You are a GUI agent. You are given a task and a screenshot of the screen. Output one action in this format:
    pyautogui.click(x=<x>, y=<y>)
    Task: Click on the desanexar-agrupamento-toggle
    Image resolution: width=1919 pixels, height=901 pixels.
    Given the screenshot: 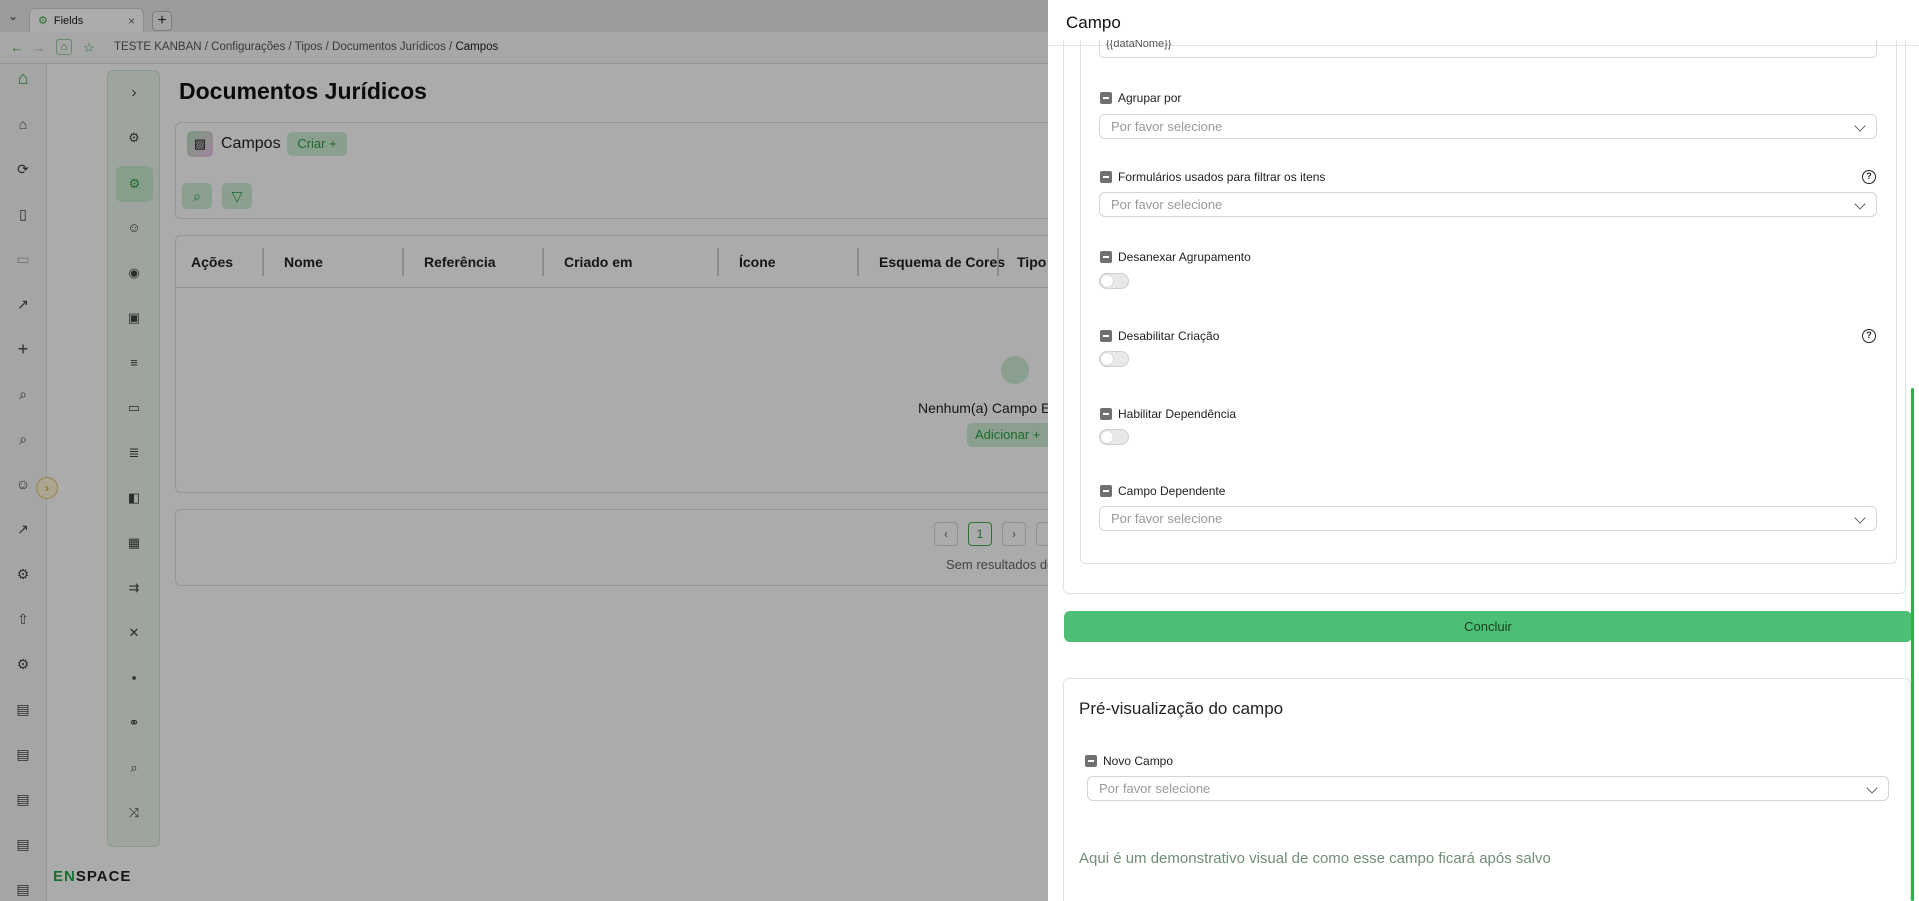 What is the action you would take?
    pyautogui.click(x=1114, y=281)
    